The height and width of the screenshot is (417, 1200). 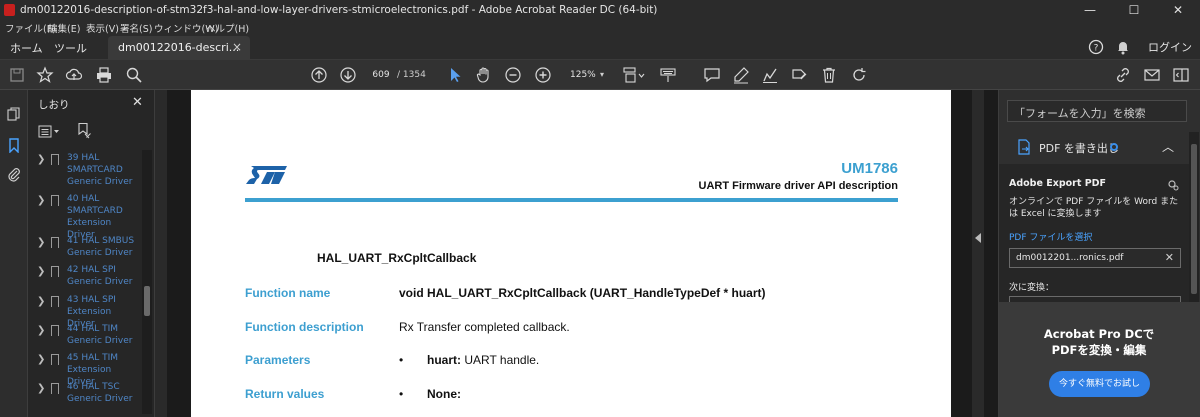 What do you see at coordinates (543, 75) in the screenshot?
I see `zoom-in-icon` at bounding box center [543, 75].